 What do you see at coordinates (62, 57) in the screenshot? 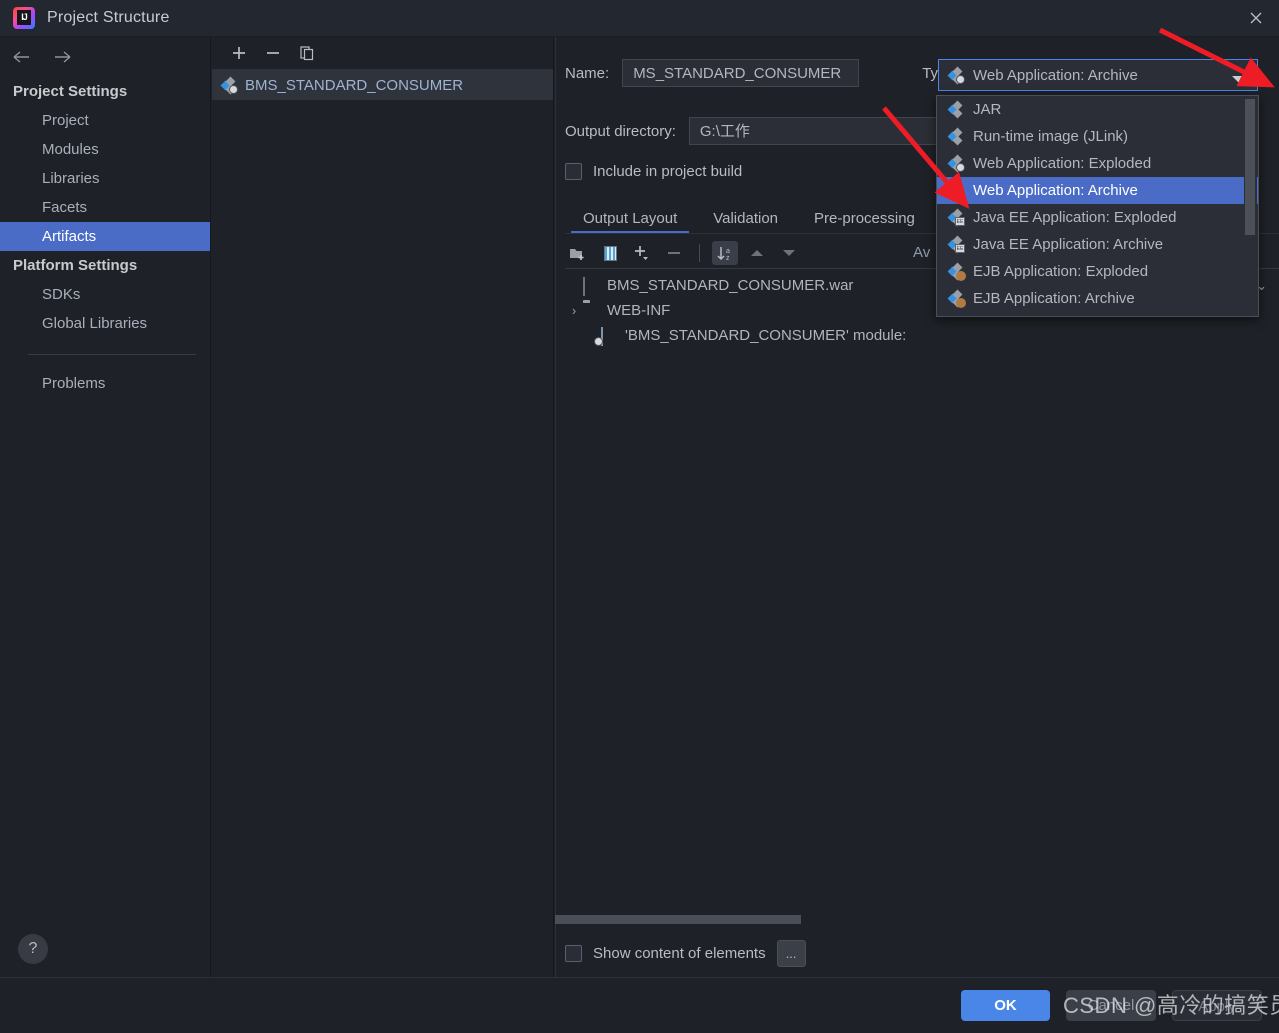
I see `arrow-right-icon` at bounding box center [62, 57].